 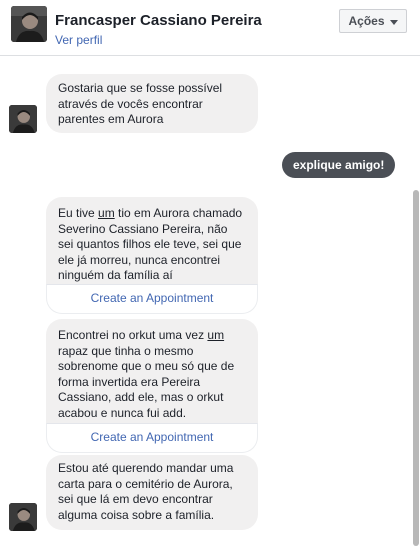 What do you see at coordinates (78, 40) in the screenshot?
I see `view-profile-link: Ver perfil` at bounding box center [78, 40].